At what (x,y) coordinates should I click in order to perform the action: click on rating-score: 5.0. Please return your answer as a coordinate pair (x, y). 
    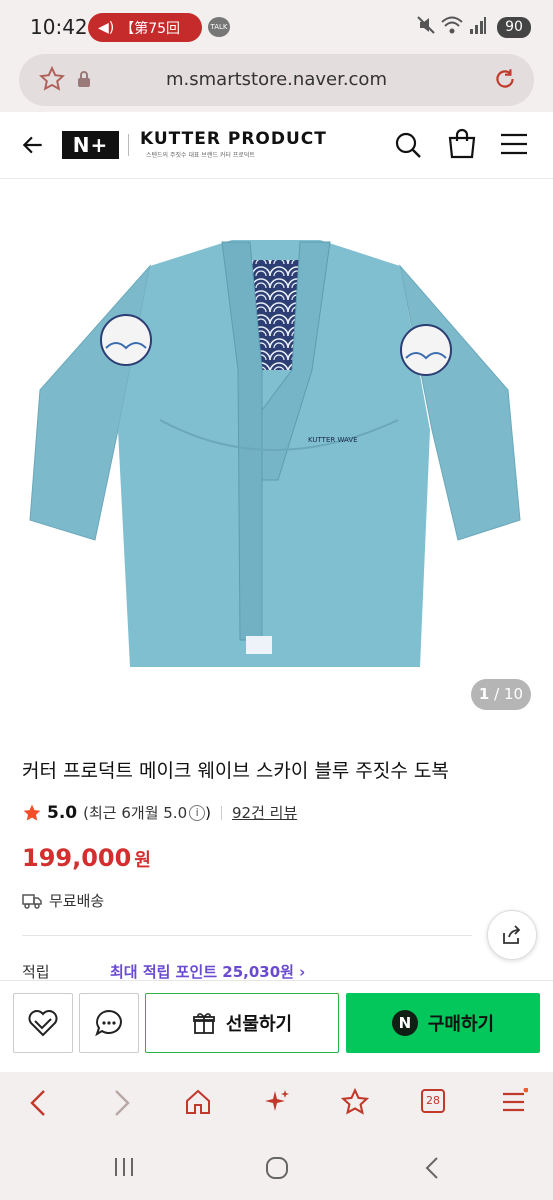
    Looking at the image, I should click on (62, 812).